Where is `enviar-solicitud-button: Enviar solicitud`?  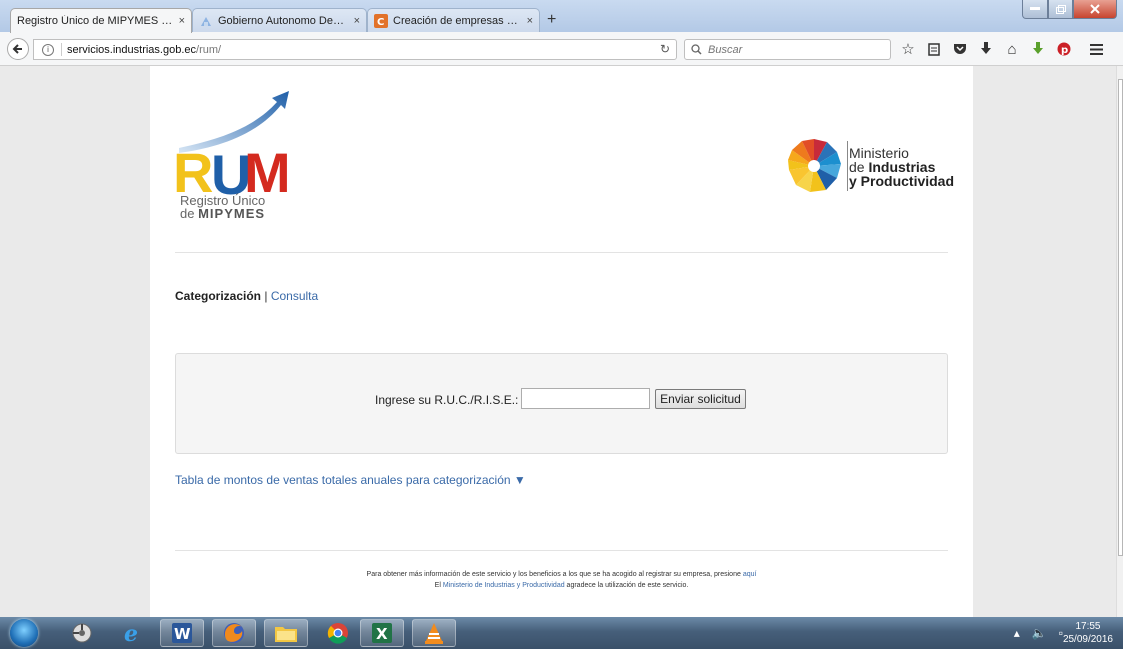 enviar-solicitud-button: Enviar solicitud is located at coordinates (700, 399).